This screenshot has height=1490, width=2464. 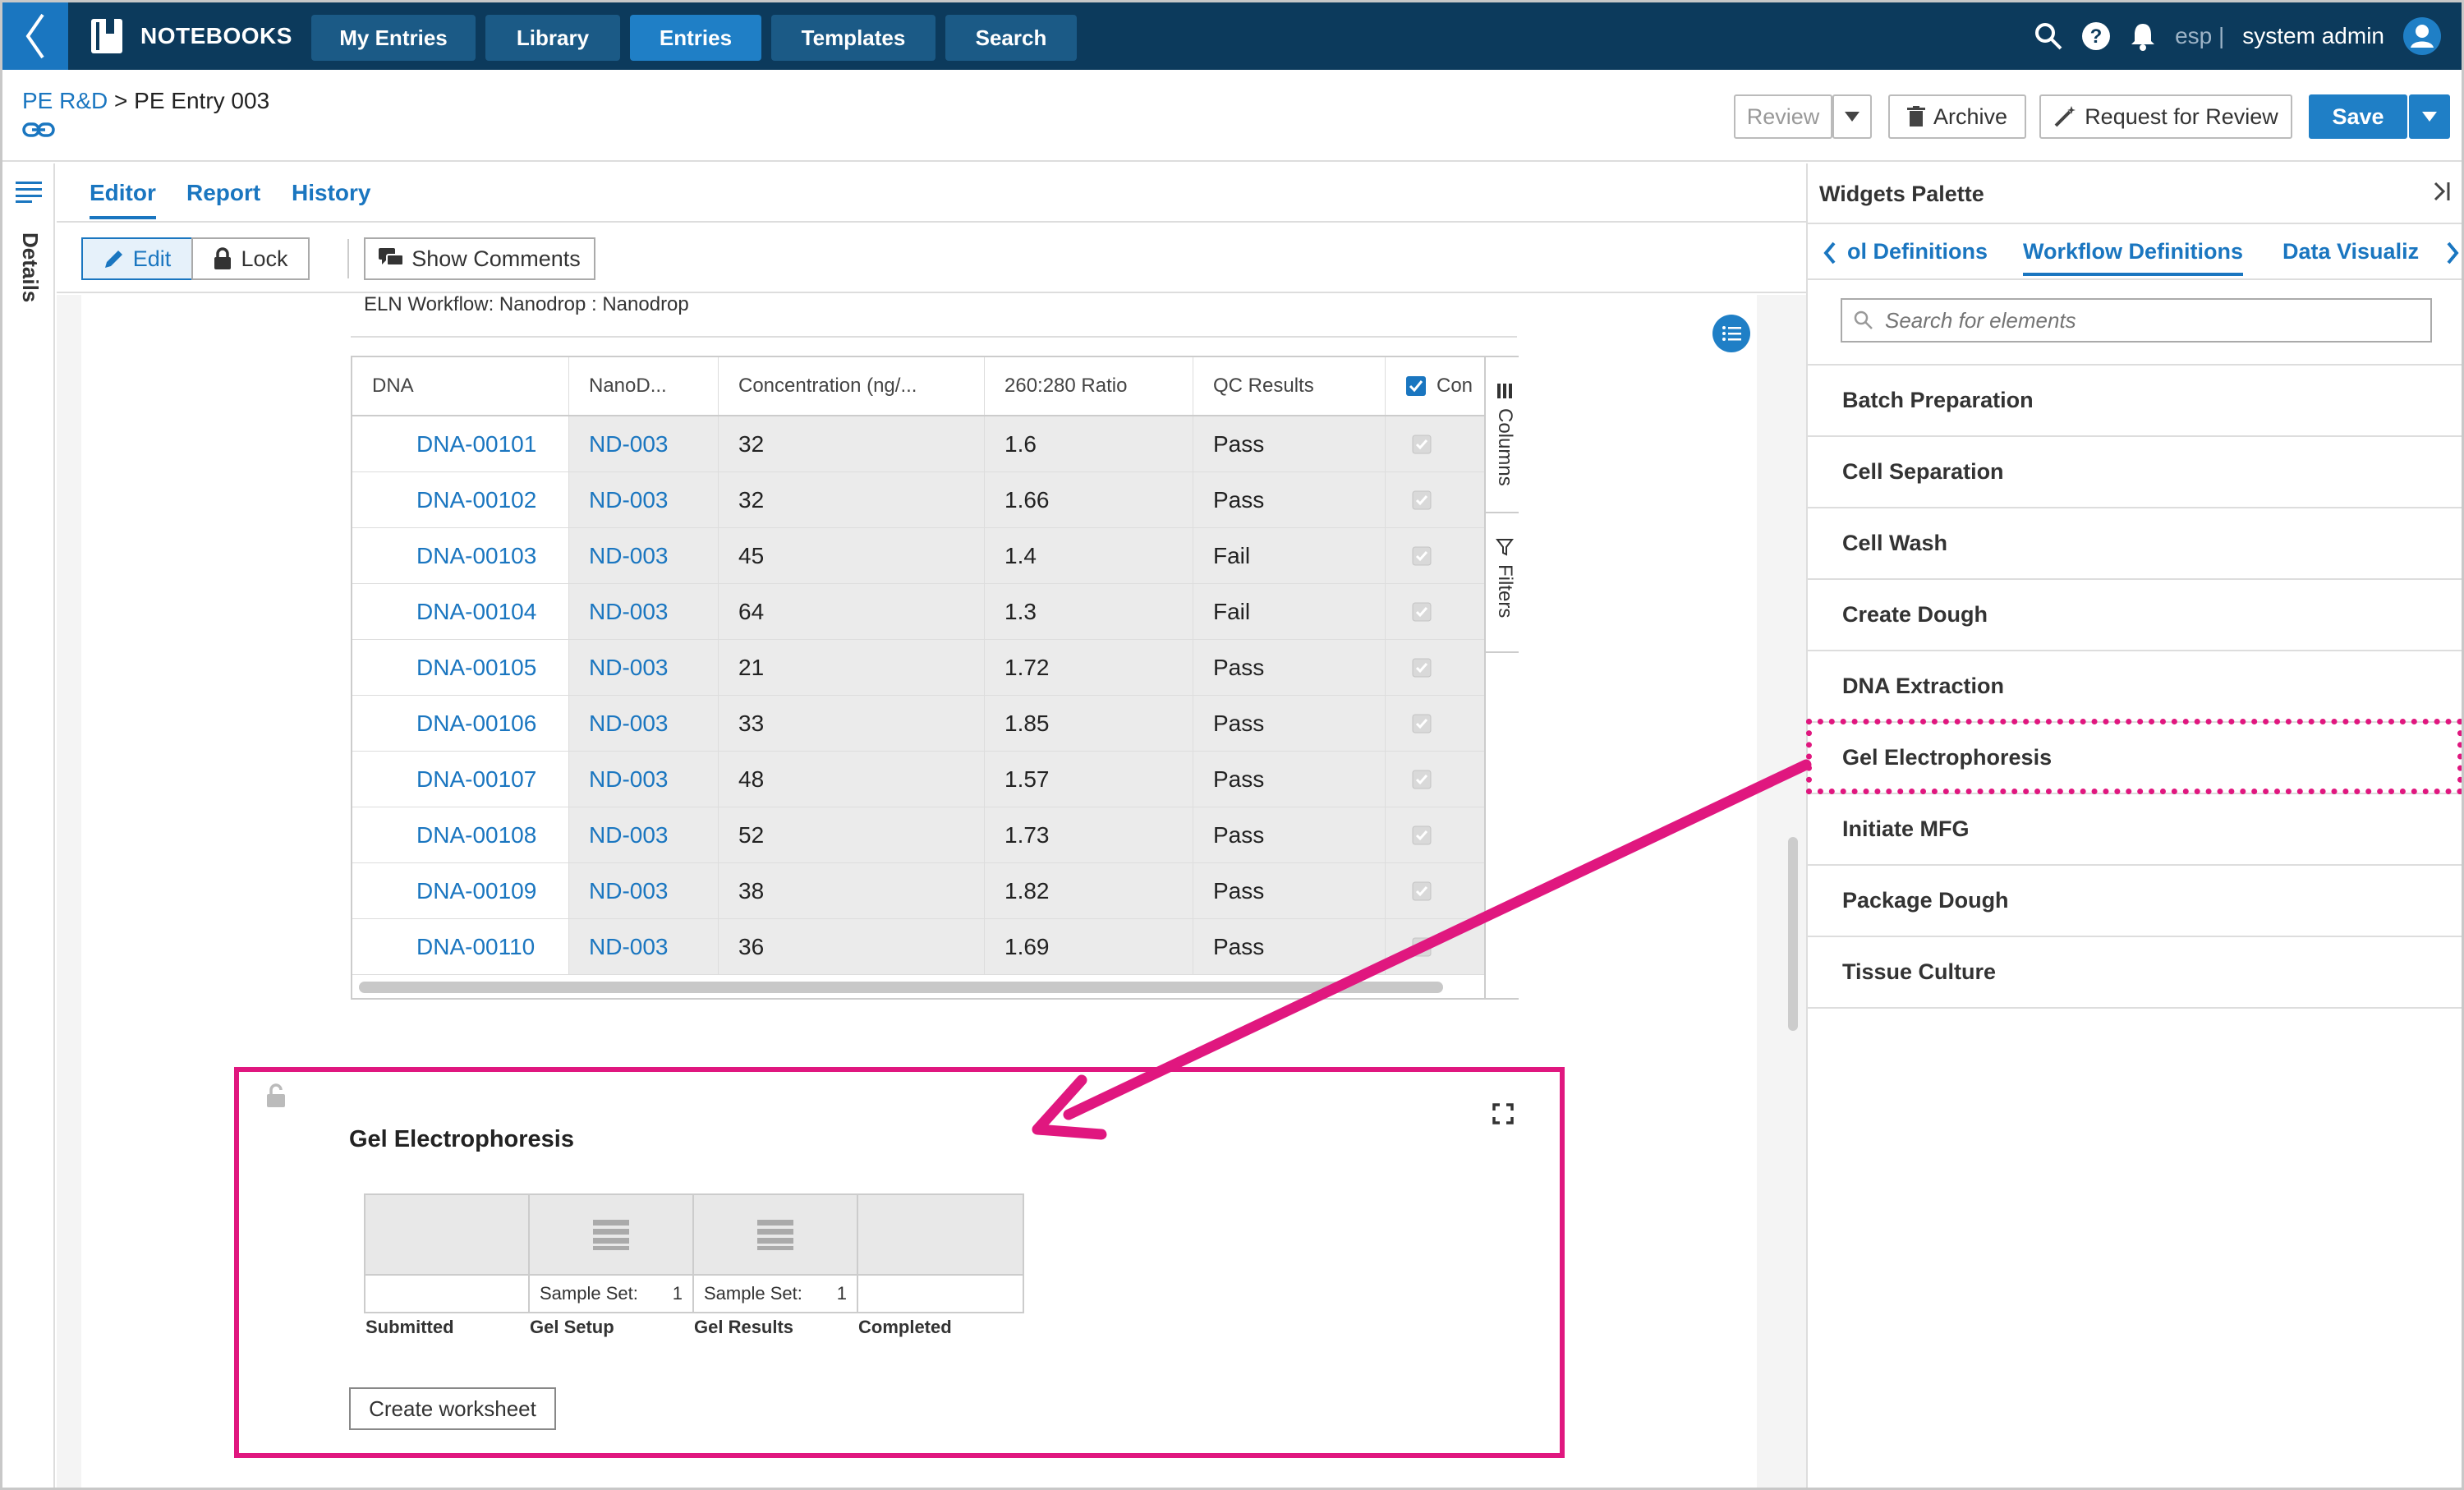 I want to click on cell-dna: DNA-00102, so click(x=460, y=499).